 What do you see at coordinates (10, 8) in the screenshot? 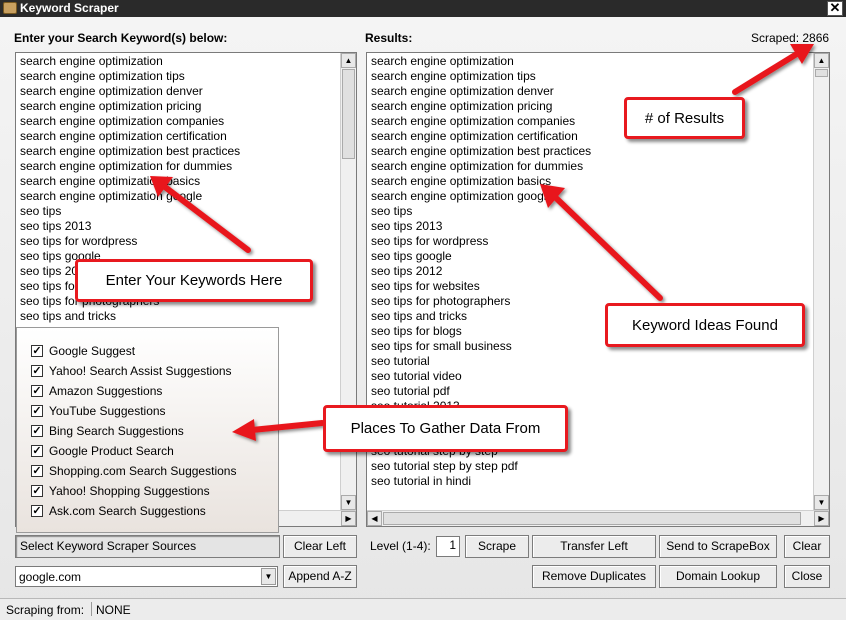
I see `app-box-icon` at bounding box center [10, 8].